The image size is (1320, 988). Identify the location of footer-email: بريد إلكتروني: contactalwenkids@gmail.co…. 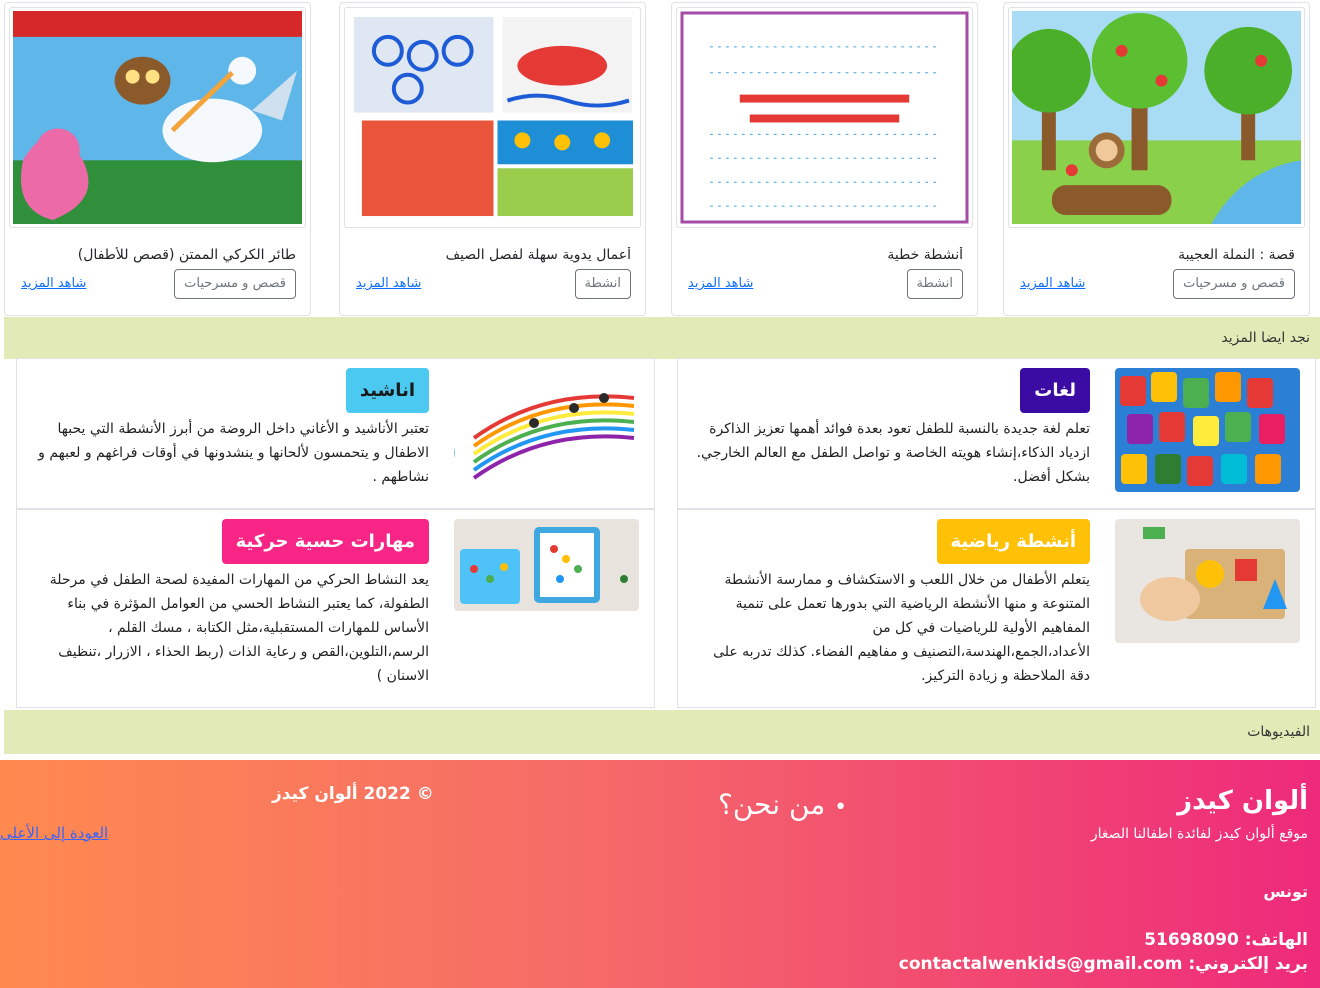
(1103, 964).